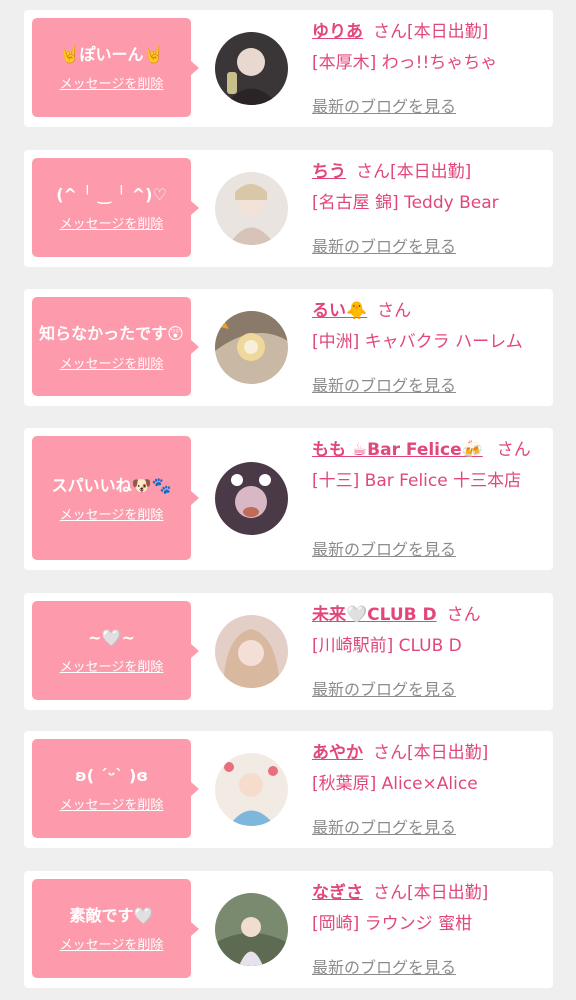 The image size is (576, 1000). Describe the element at coordinates (111, 775) in the screenshot. I see `message-text: ʚ( ˊᵕˋ )ɞ` at that location.